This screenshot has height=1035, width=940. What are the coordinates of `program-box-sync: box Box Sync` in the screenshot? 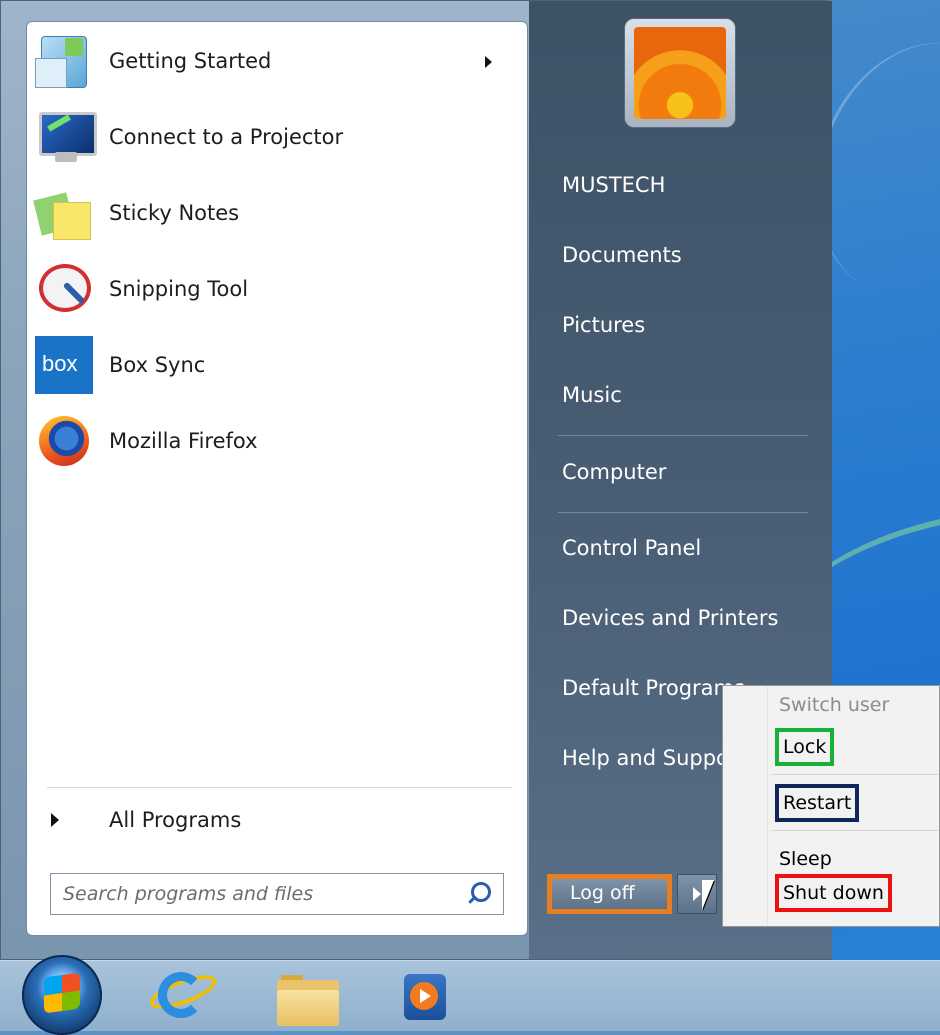 It's located at (277, 365).